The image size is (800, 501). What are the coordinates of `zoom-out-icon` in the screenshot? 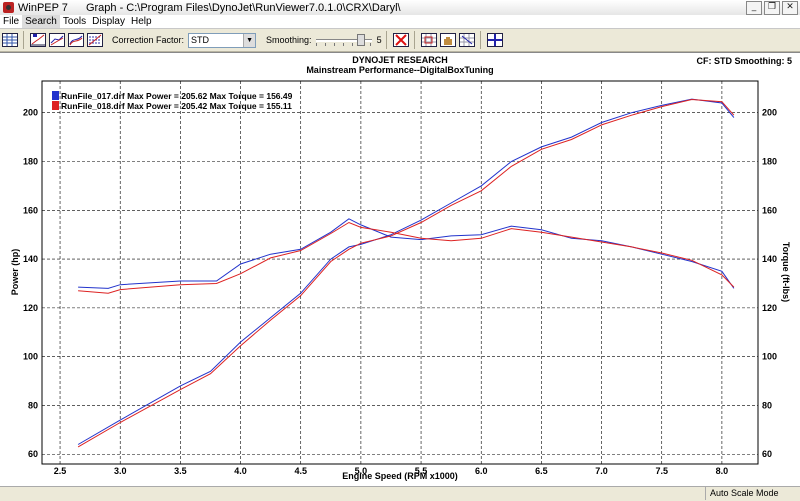 It's located at (467, 40).